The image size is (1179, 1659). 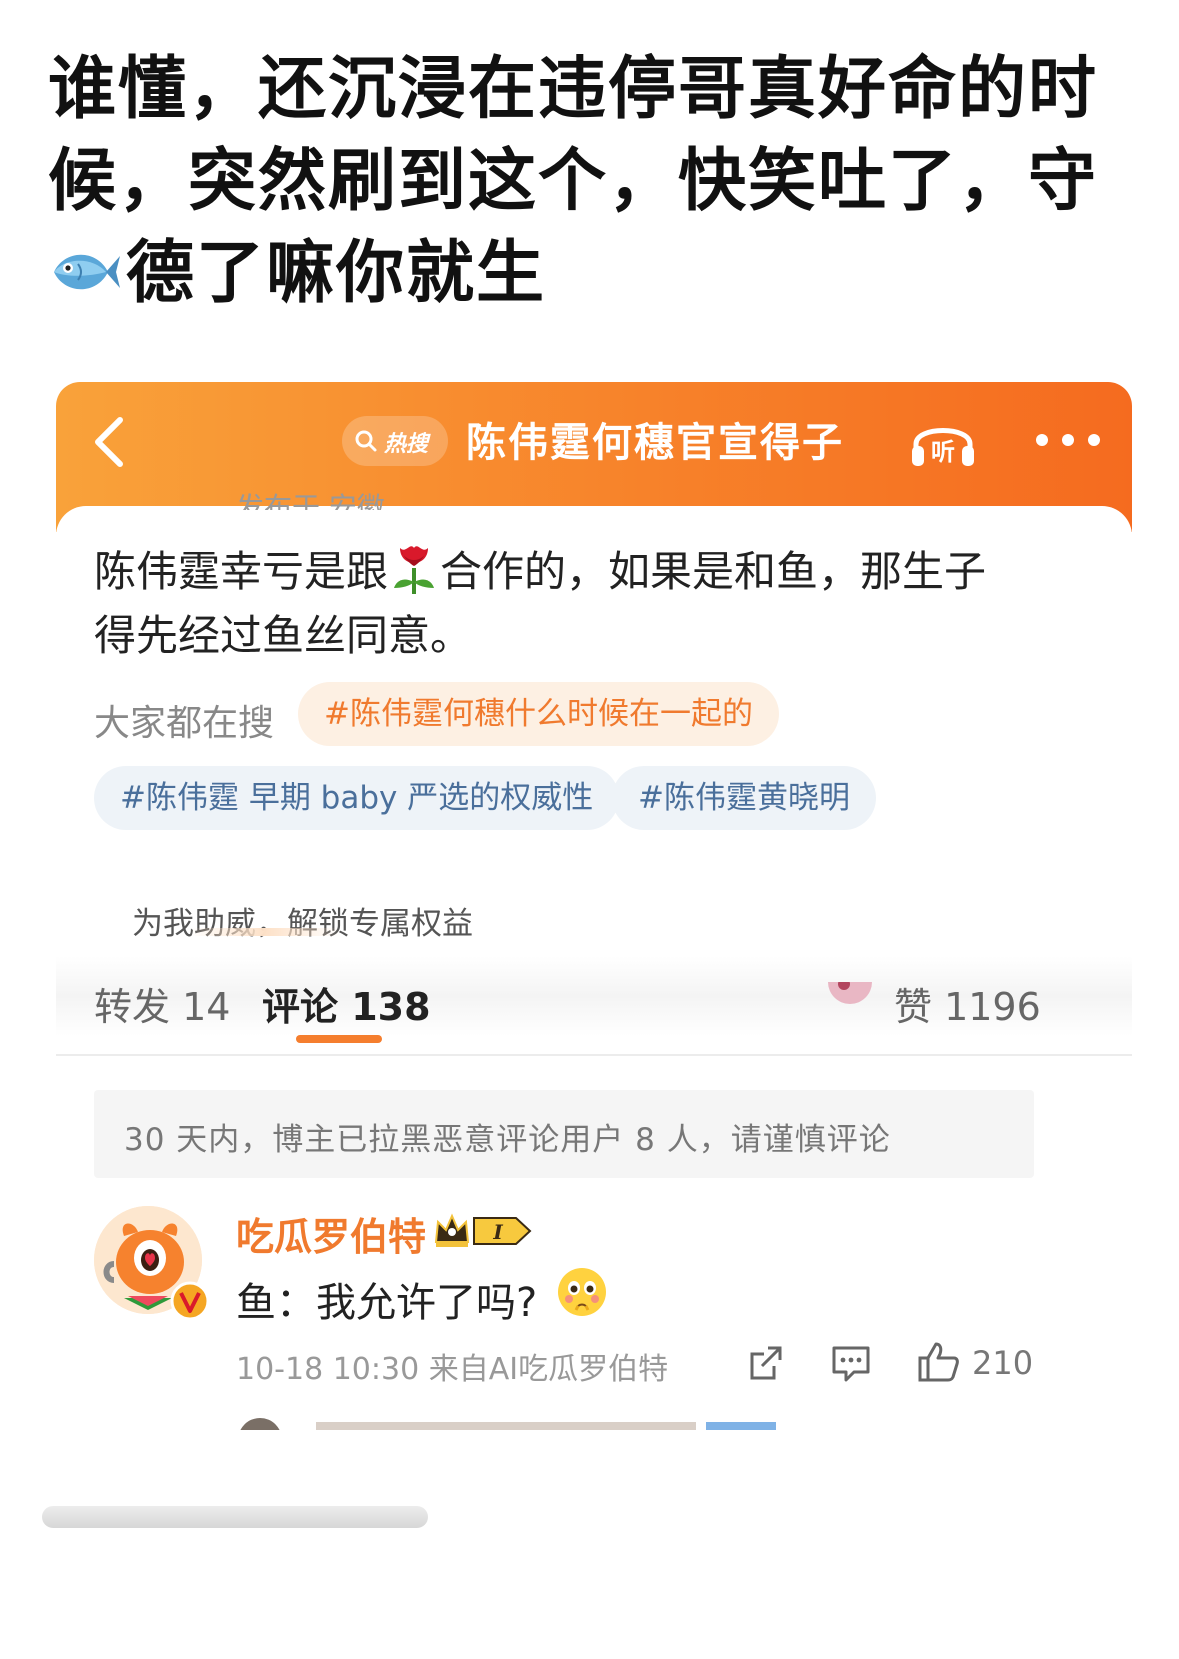 What do you see at coordinates (851, 1364) in the screenshot?
I see `comment-icon` at bounding box center [851, 1364].